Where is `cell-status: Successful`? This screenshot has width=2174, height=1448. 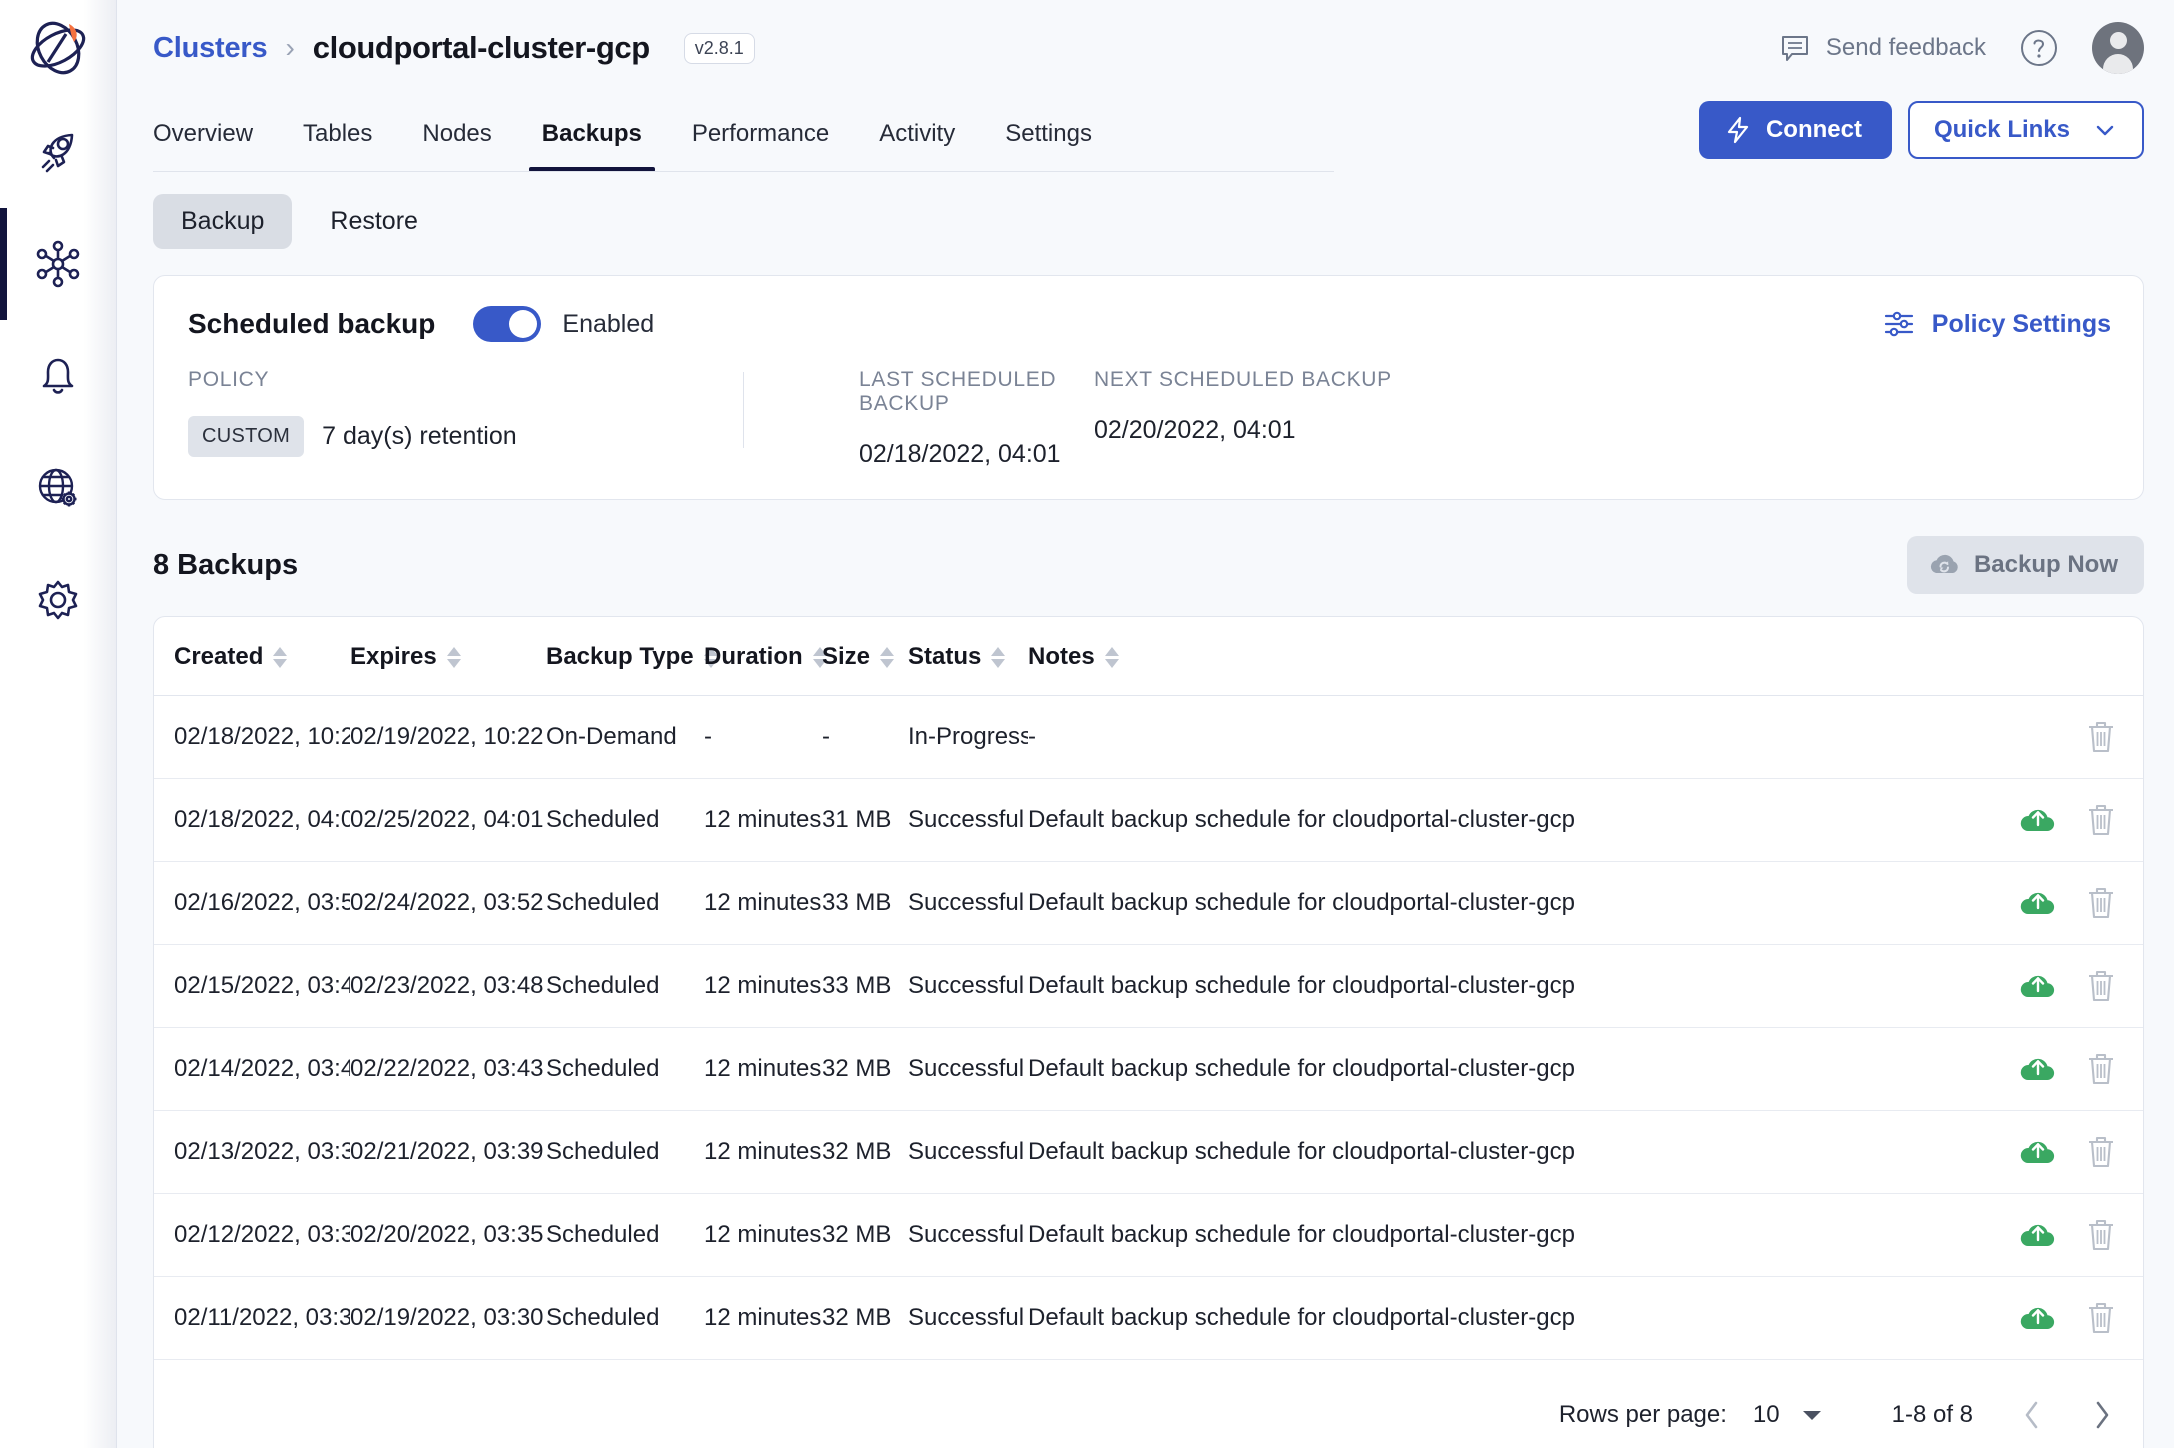 cell-status: Successful is located at coordinates (968, 820).